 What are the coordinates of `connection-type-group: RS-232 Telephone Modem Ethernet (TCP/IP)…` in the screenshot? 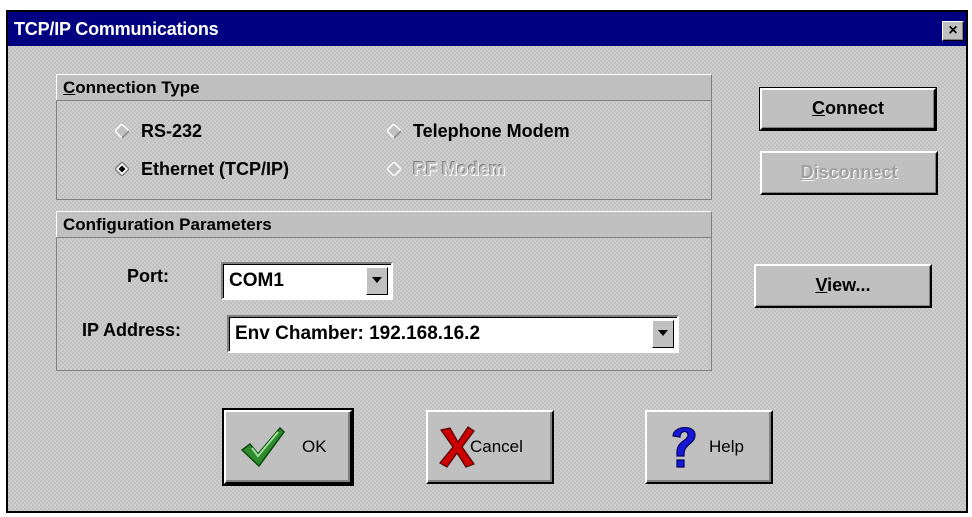 It's located at (384, 150).